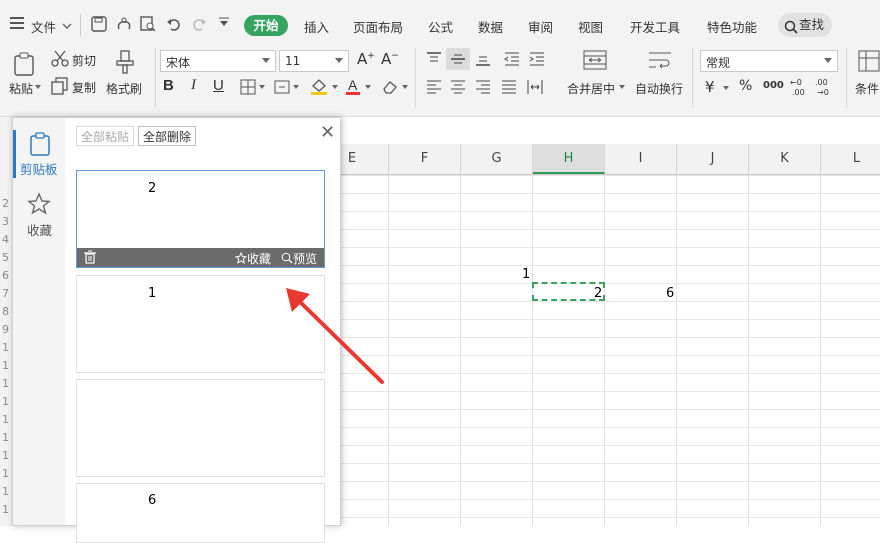 The image size is (880, 543). What do you see at coordinates (124, 24) in the screenshot?
I see `print-icon` at bounding box center [124, 24].